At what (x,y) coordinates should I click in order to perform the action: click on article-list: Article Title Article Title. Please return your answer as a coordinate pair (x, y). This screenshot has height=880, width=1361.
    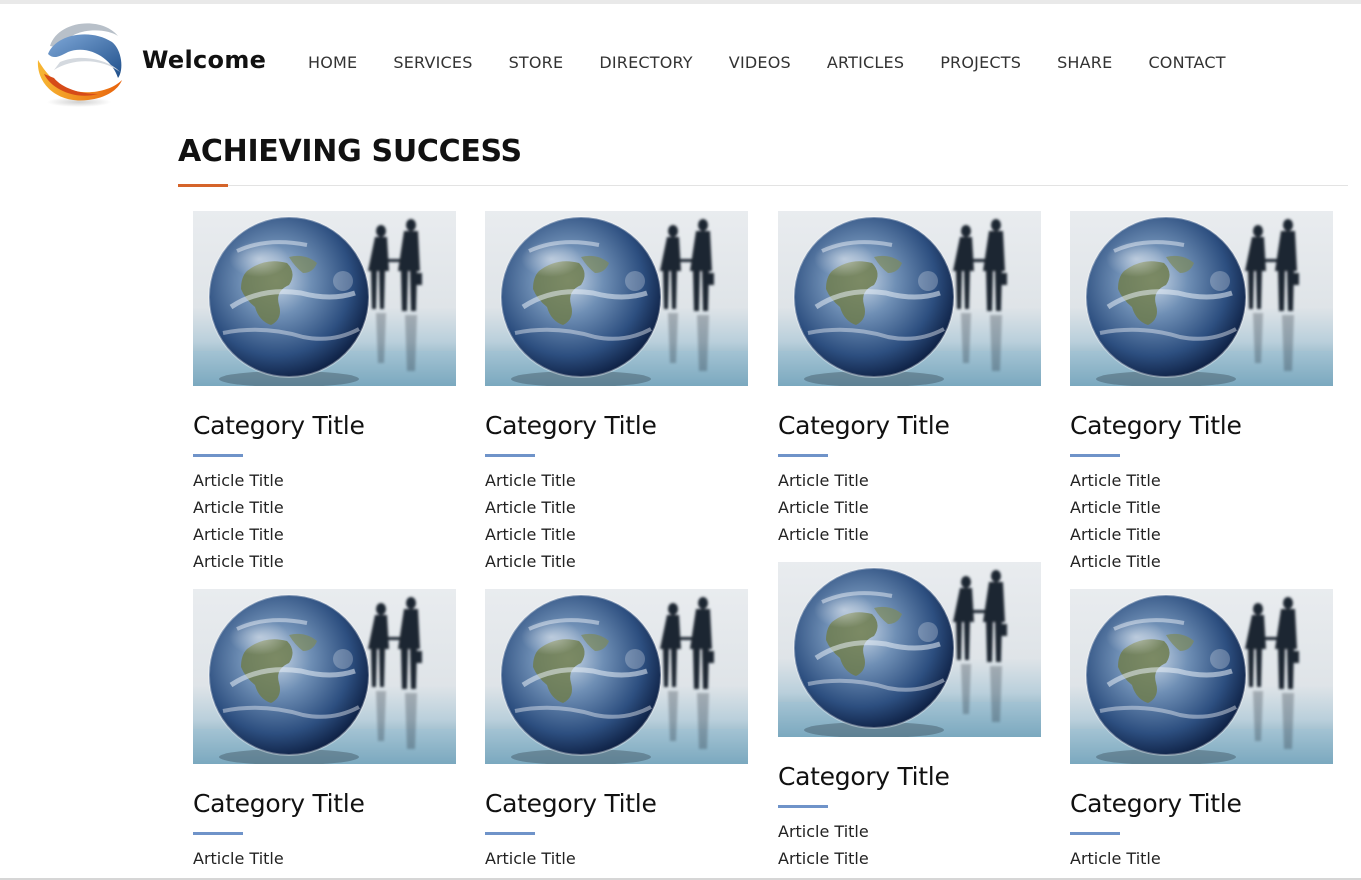
    Looking at the image, I should click on (909, 848).